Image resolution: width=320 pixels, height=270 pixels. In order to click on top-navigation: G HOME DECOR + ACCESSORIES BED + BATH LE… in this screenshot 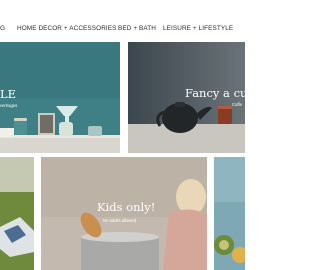, I will do `click(122, 21)`.